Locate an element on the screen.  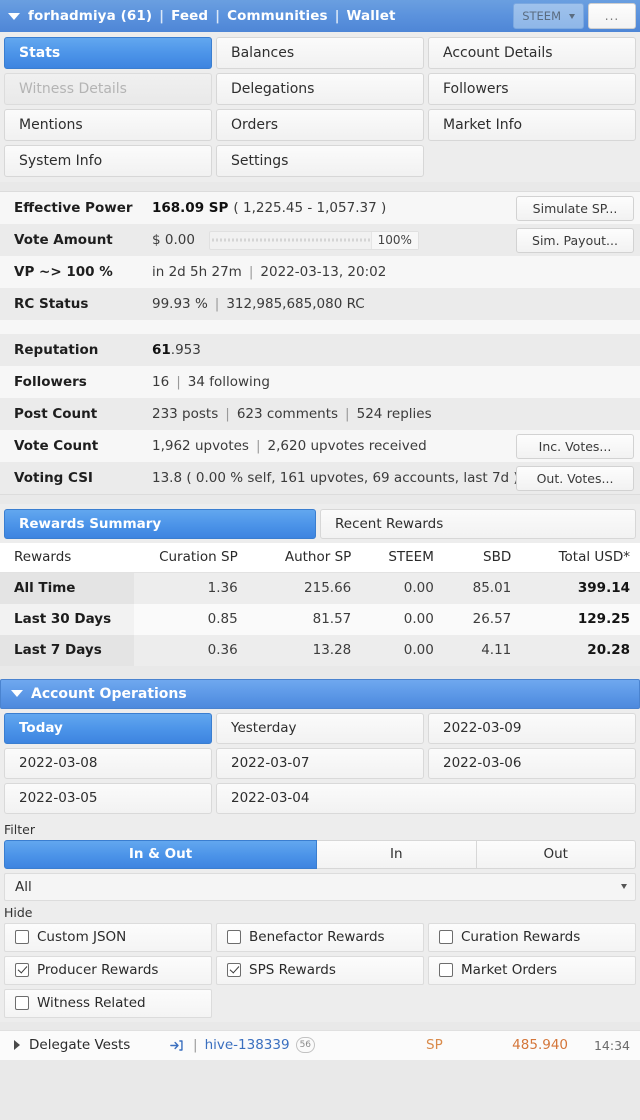
filter-section-label: Filter is located at coordinates (320, 828).